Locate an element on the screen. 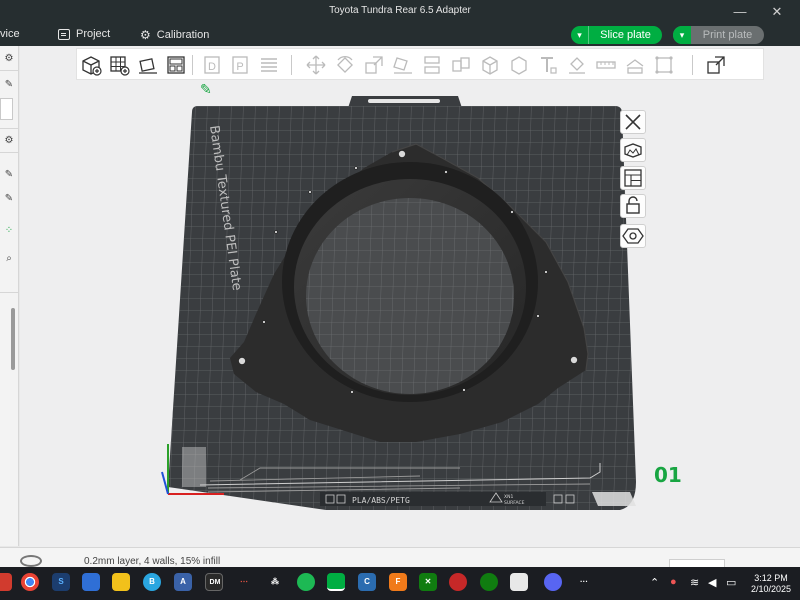 The height and width of the screenshot is (600, 800). plate-p-icon: P is located at coordinates (240, 65).